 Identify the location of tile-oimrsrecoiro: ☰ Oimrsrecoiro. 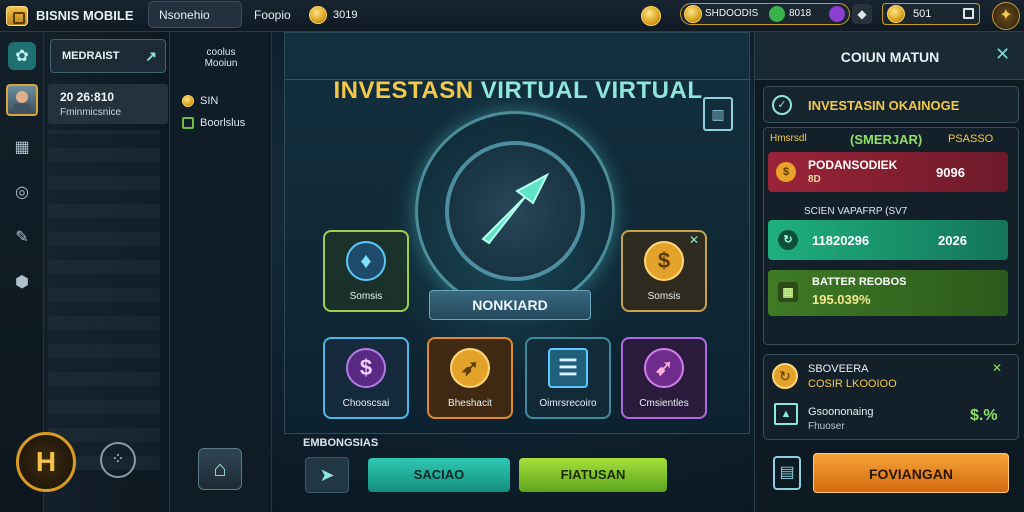
(568, 378).